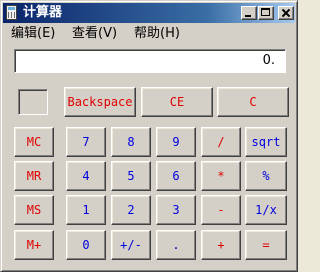 The width and height of the screenshot is (320, 272). I want to click on digit-2-button: 2, so click(131, 210).